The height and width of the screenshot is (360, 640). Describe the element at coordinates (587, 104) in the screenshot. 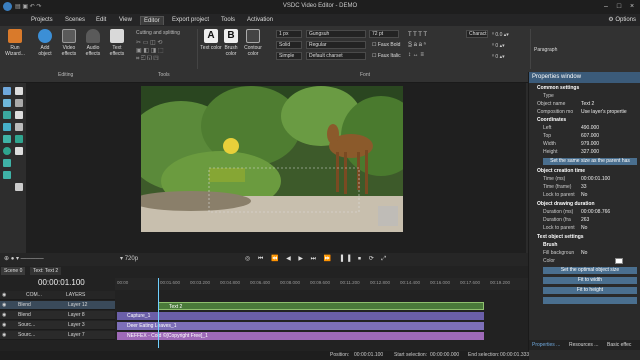

I see `object-name-value: Text 2` at that location.